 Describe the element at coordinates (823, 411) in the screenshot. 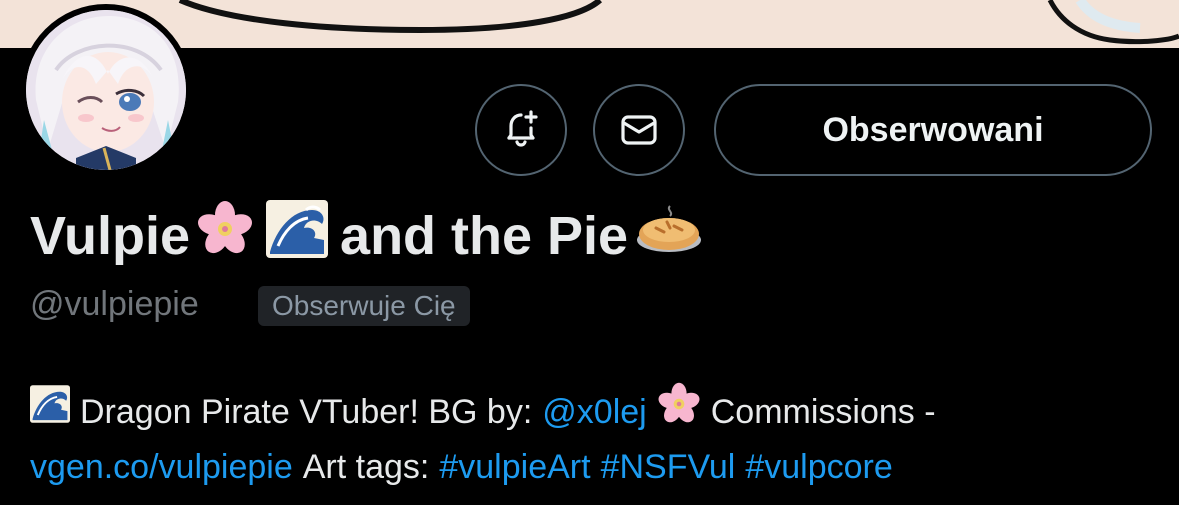

I see `bio-text-2: Commissions -` at that location.